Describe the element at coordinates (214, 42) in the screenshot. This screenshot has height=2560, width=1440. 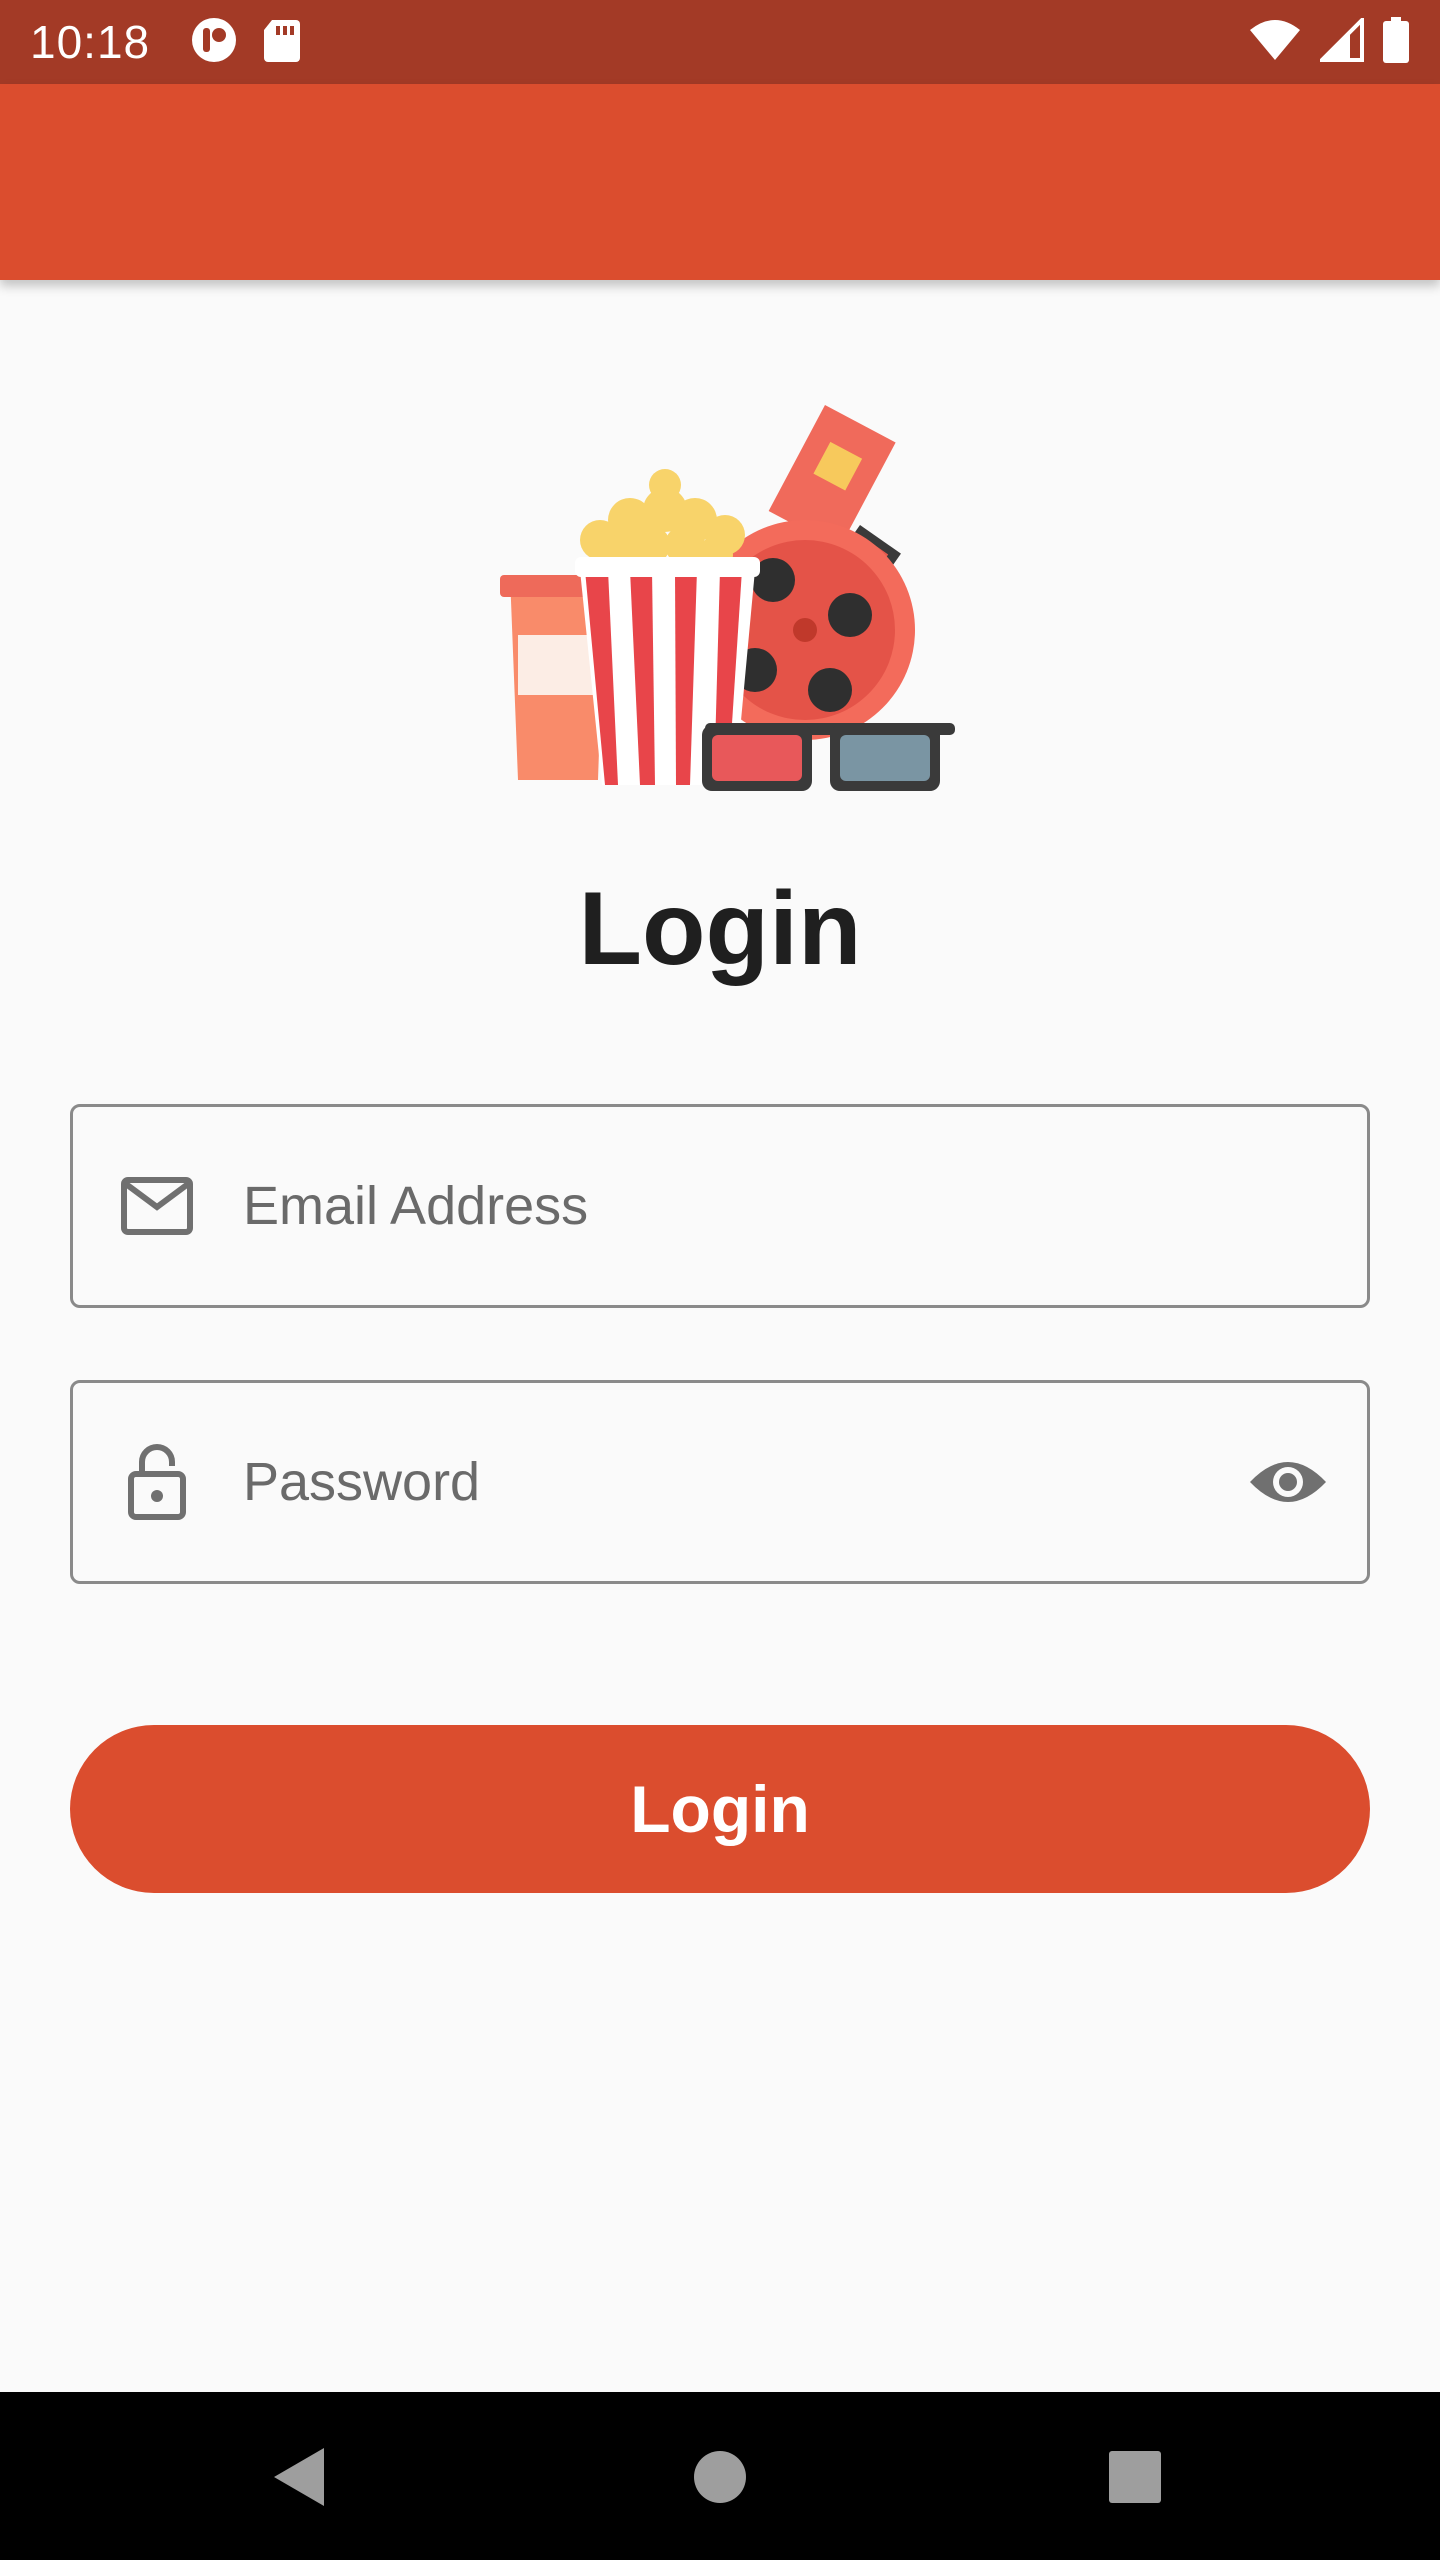
I see `app-notification-icon` at that location.